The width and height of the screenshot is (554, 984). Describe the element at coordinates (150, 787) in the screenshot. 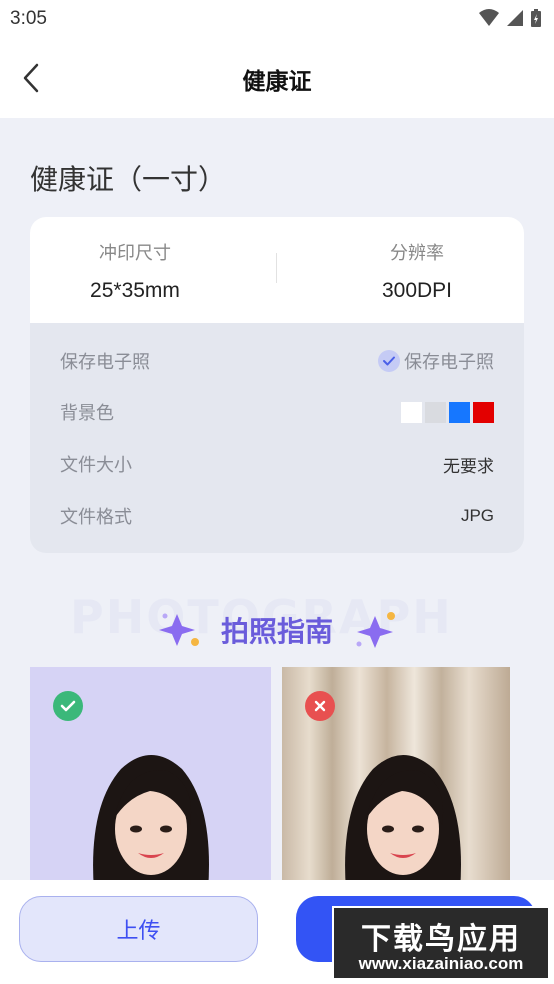

I see `correct-example-photo` at that location.